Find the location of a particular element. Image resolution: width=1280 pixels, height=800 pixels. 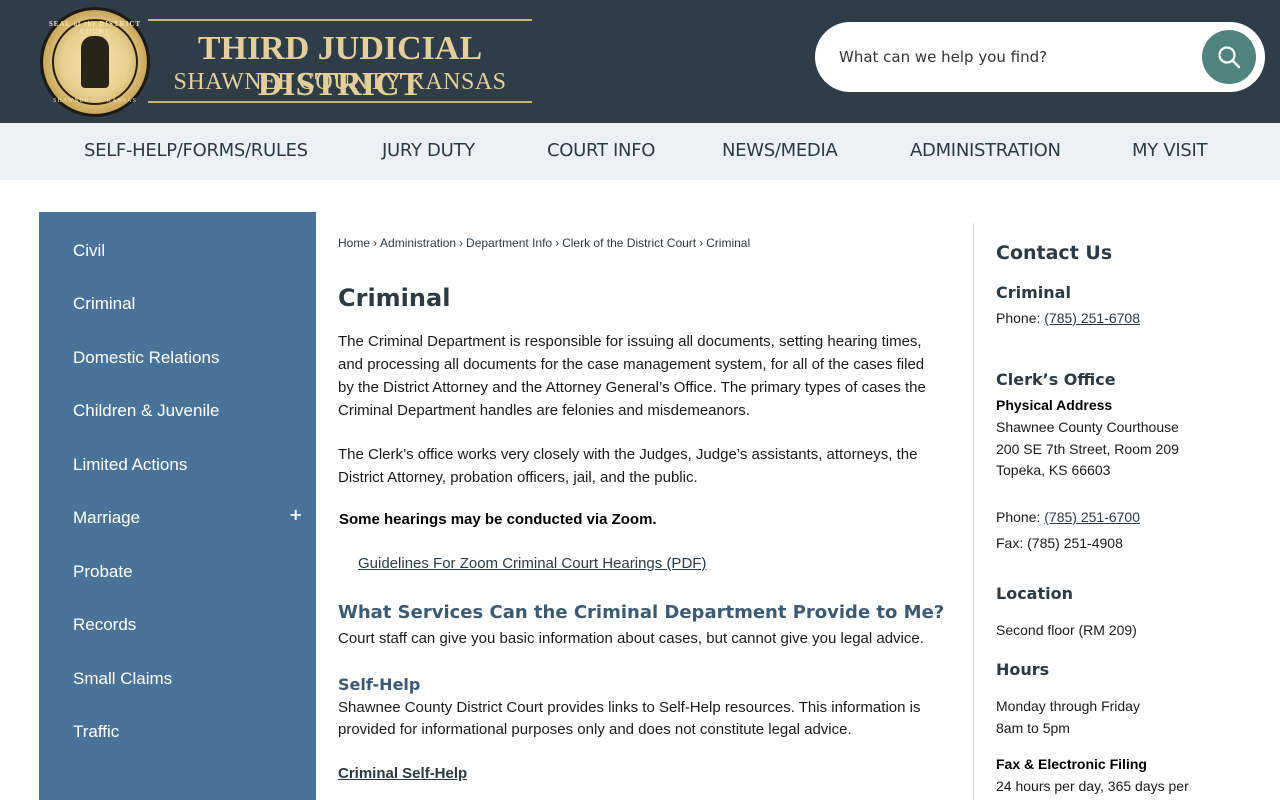

search-input is located at coordinates (1019, 57).